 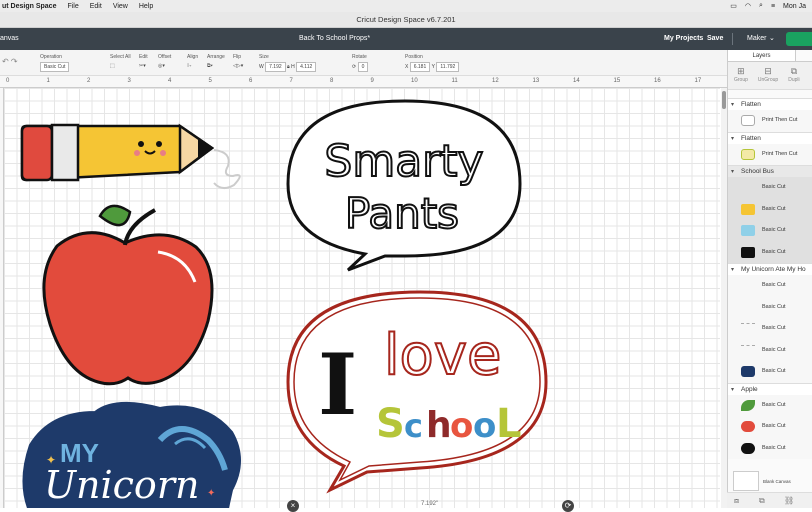 What do you see at coordinates (210, 66) in the screenshot?
I see `arrange-icon: ⧉▾` at bounding box center [210, 66].